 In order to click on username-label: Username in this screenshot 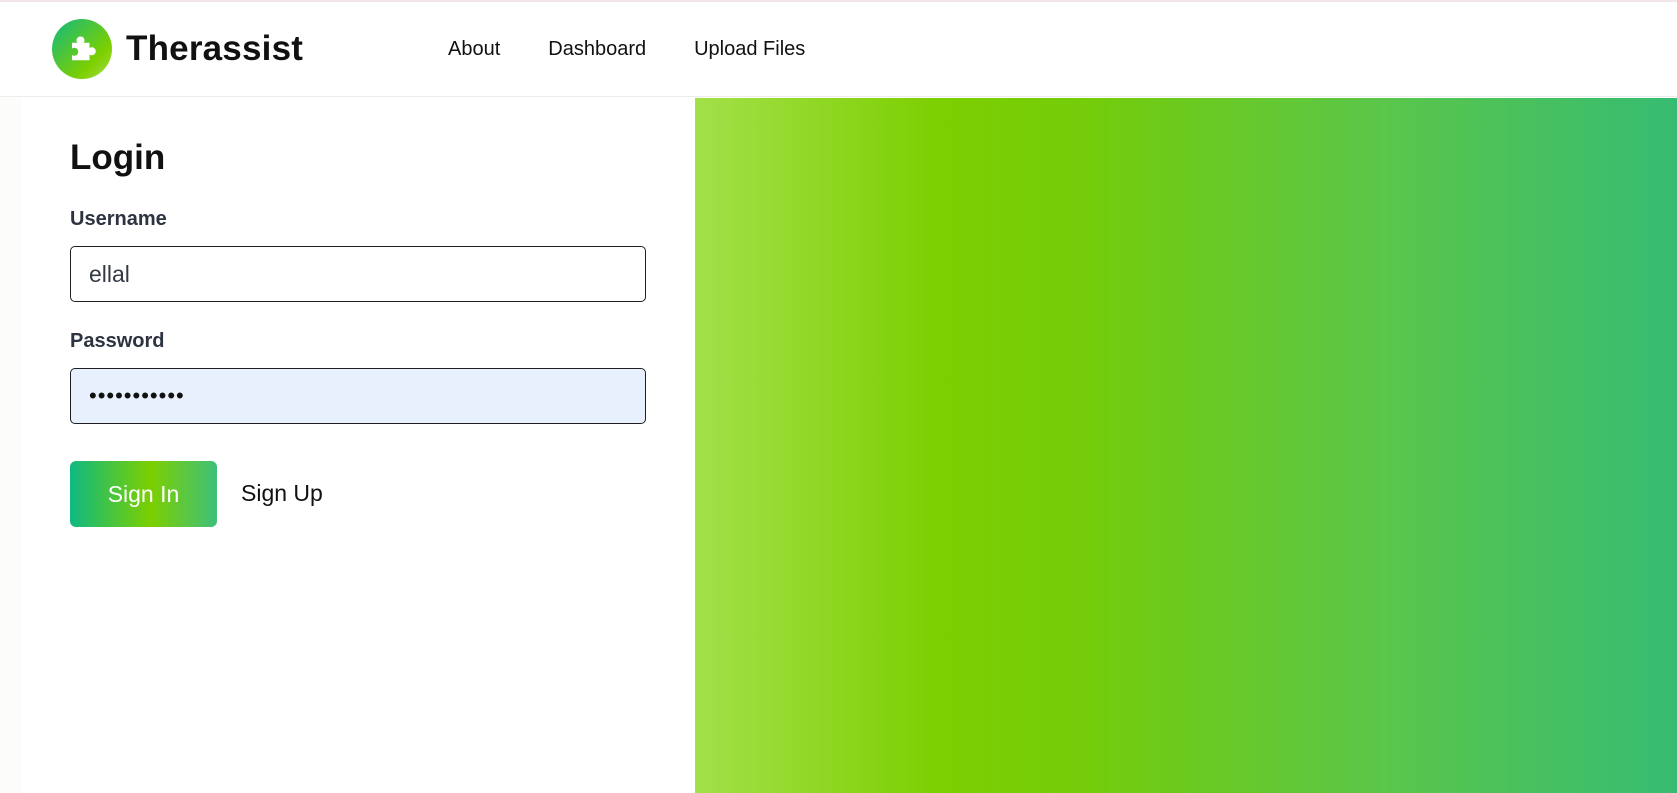, I will do `click(118, 219)`.